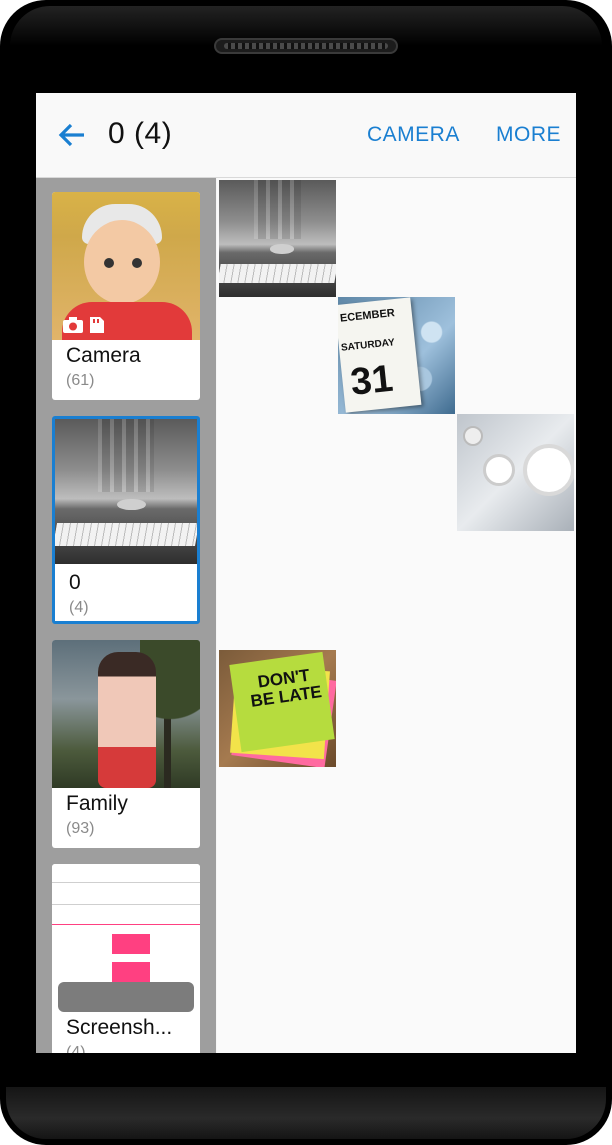 The height and width of the screenshot is (1145, 612). Describe the element at coordinates (72, 135) in the screenshot. I see `back-arrow-icon` at that location.